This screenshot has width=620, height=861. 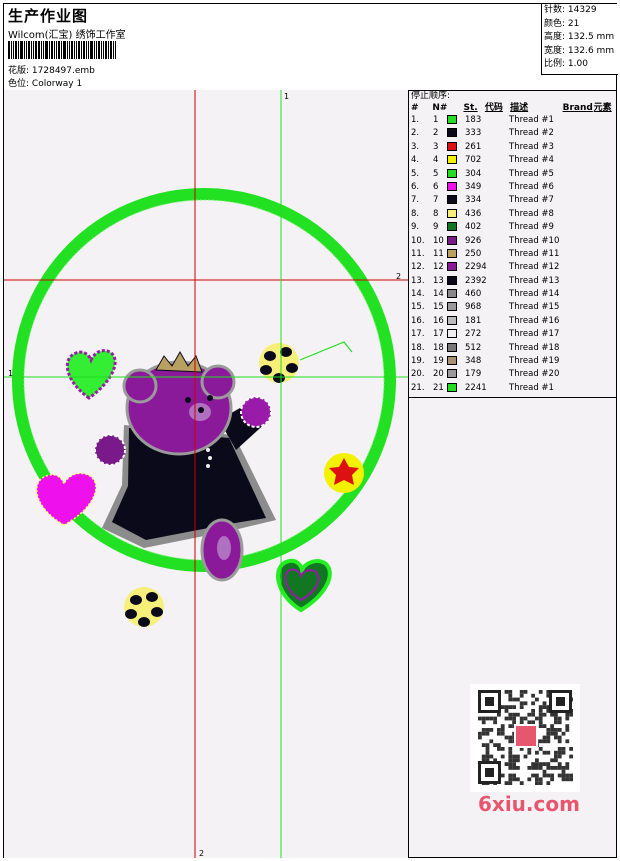 I want to click on stat-height: 高度: 132.5 mm, so click(x=579, y=37).